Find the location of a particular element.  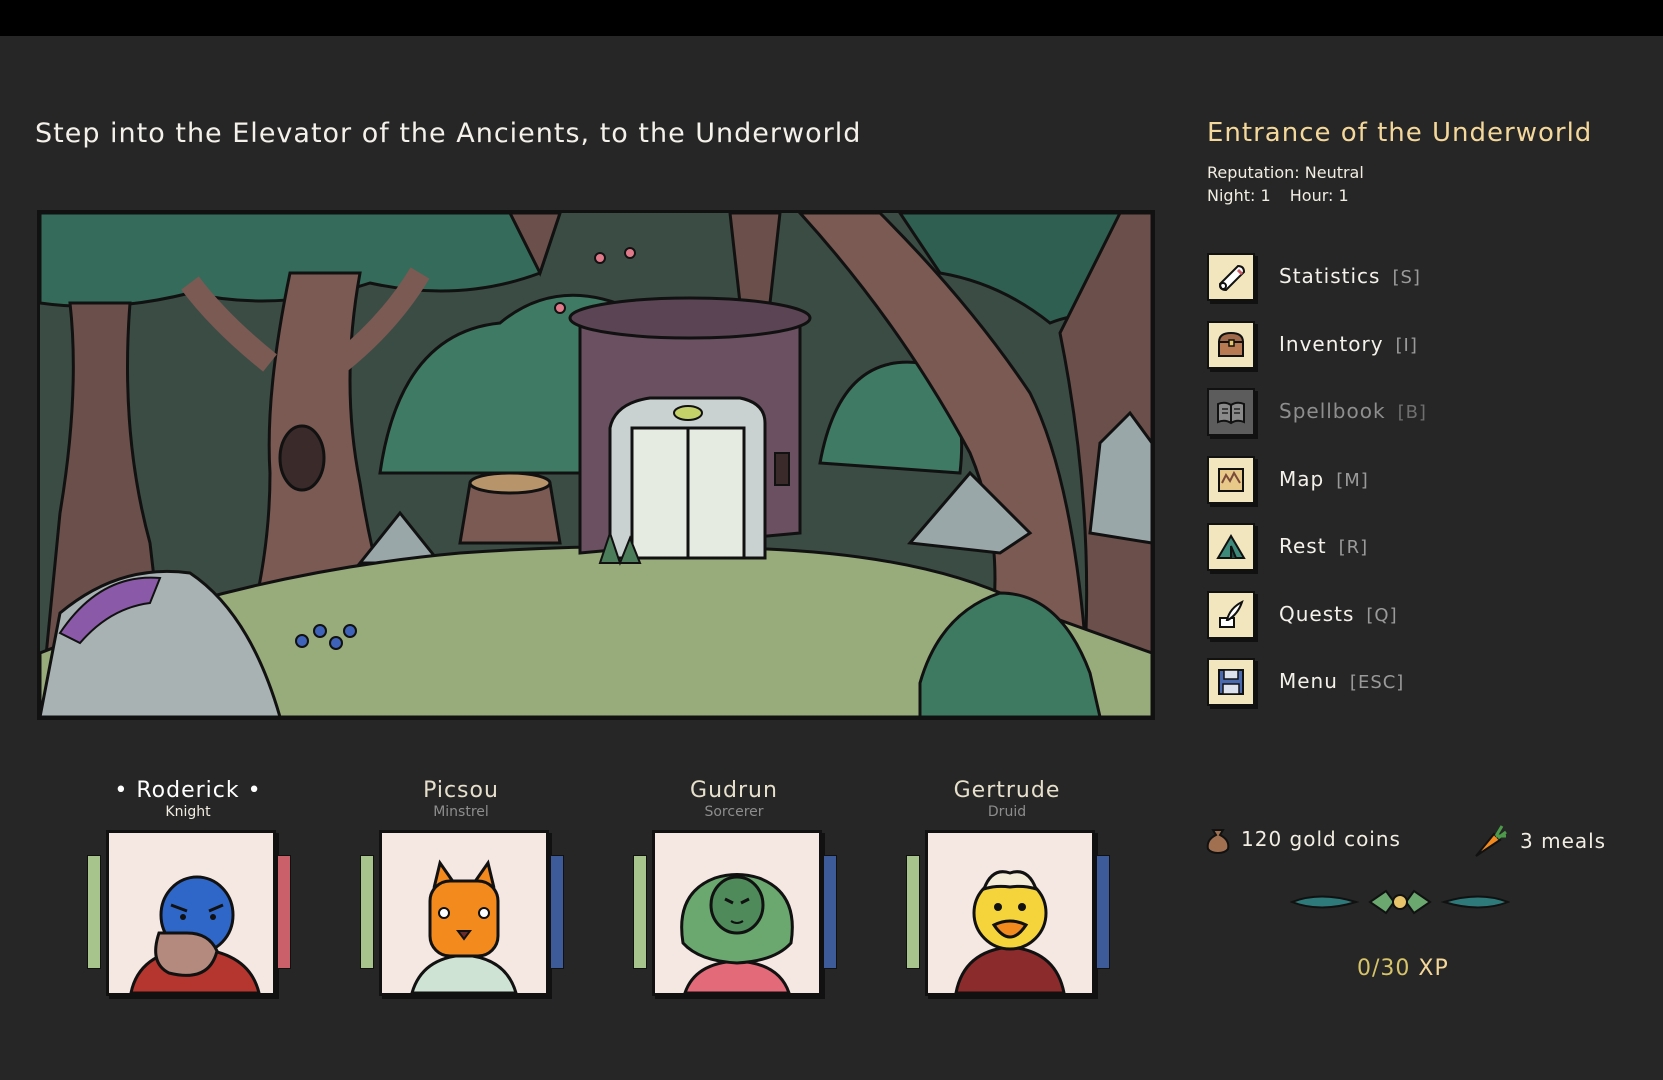

reputation-line: Reputation: Neutral is located at coordinates (1285, 172).